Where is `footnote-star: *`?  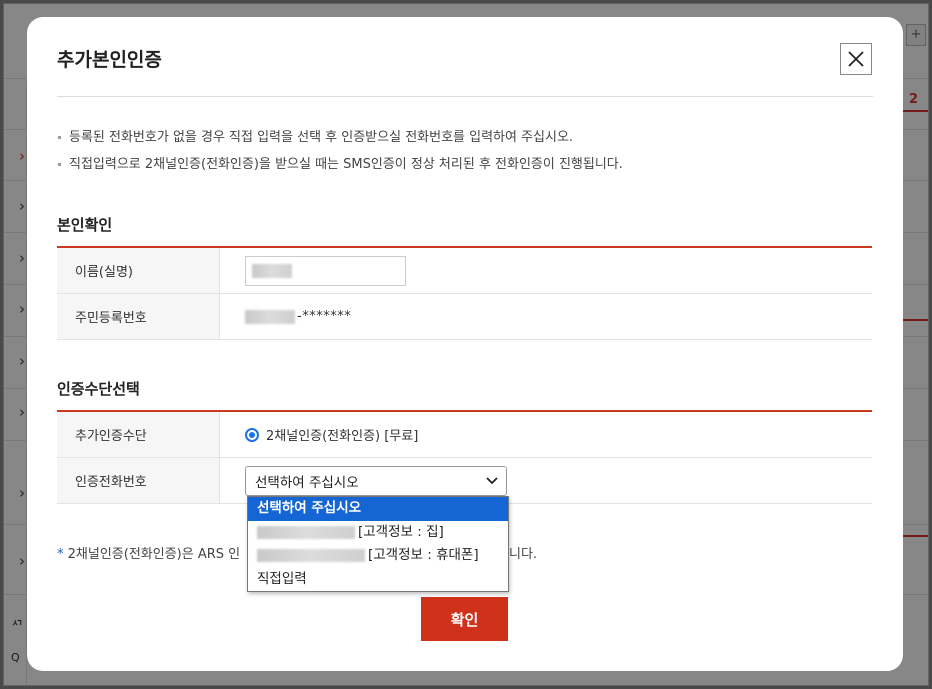 footnote-star: * is located at coordinates (60, 554).